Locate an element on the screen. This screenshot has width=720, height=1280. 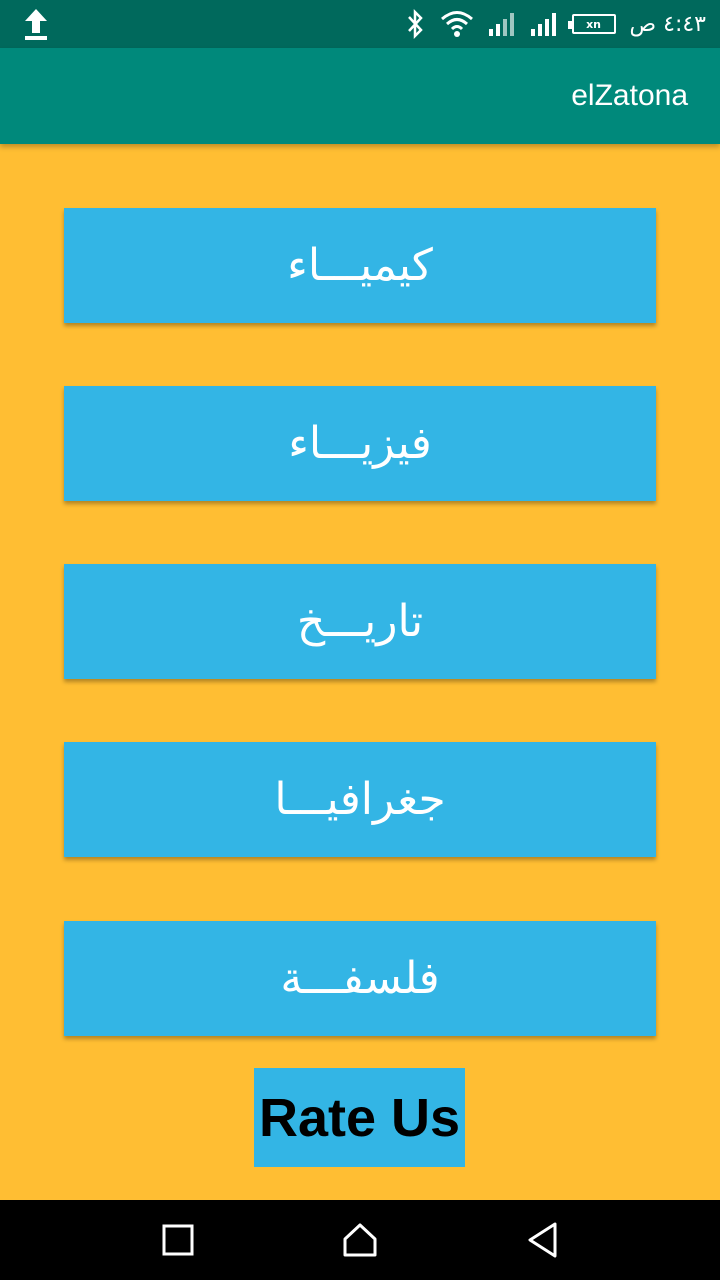
rate-us-button: Rate Us is located at coordinates (359, 1117).